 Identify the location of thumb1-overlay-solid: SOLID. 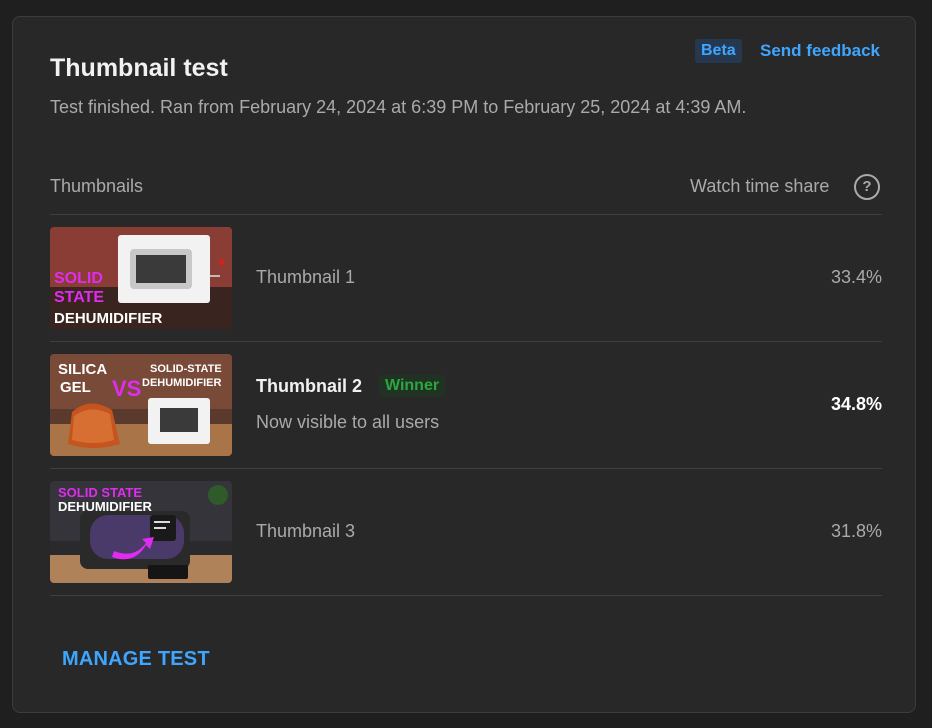
(78, 278).